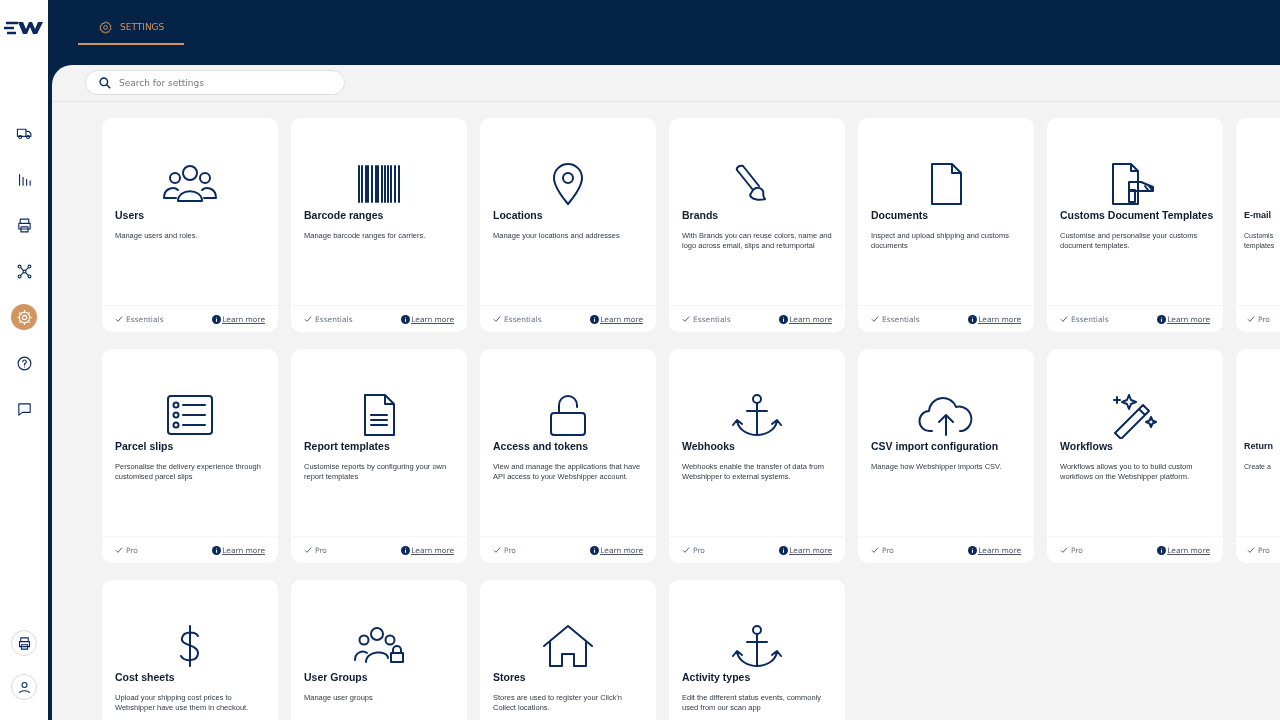  Describe the element at coordinates (900, 215) in the screenshot. I see `card-title: Documents` at that location.